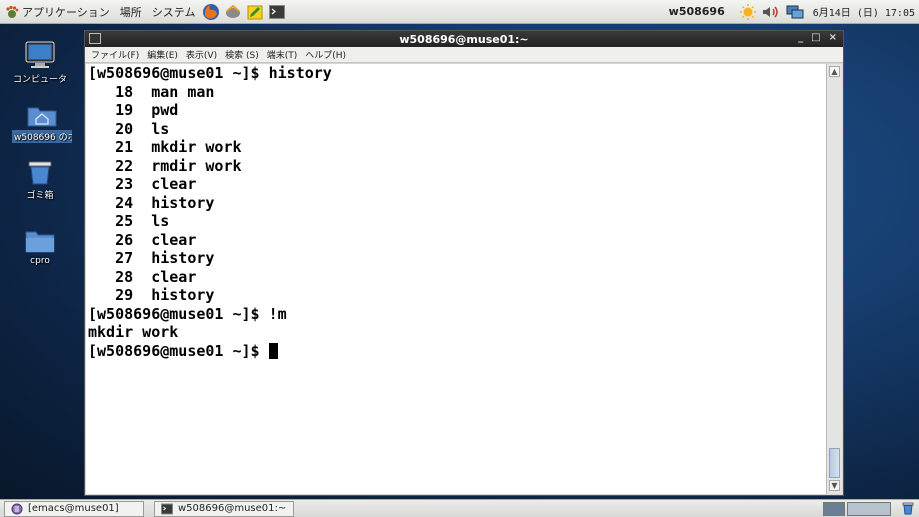  I want to click on terminal-scrollbar: ▲ ▼, so click(834, 279).